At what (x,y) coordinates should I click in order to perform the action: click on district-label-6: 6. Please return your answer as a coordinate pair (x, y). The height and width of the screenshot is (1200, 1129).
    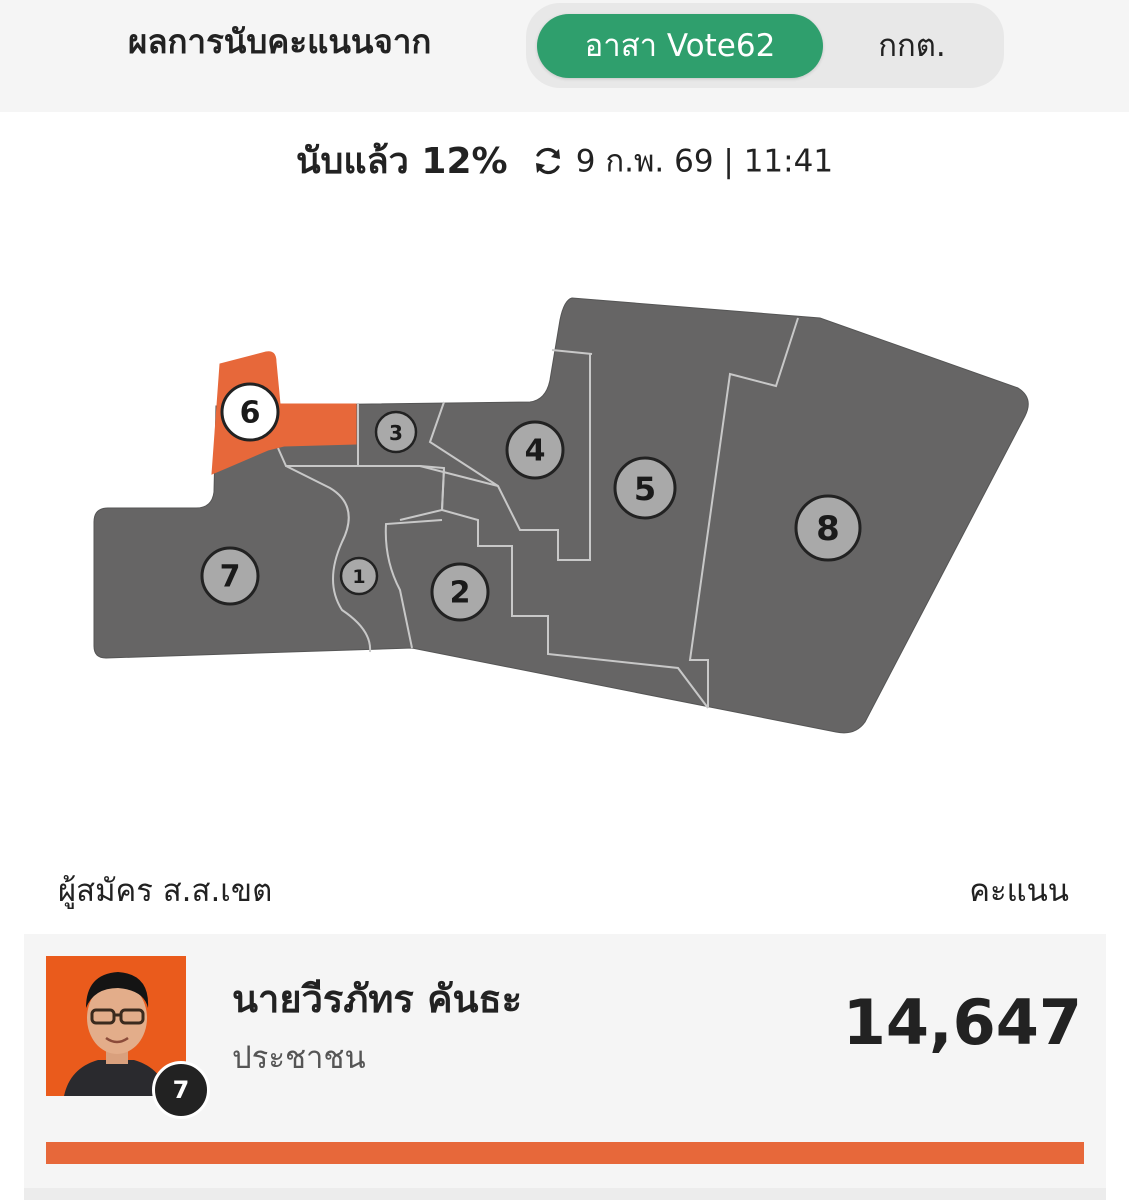
    Looking at the image, I should click on (250, 413).